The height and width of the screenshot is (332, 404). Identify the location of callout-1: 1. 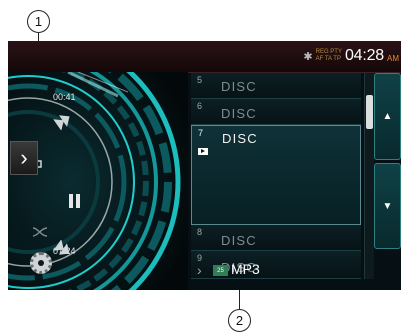
(38, 21).